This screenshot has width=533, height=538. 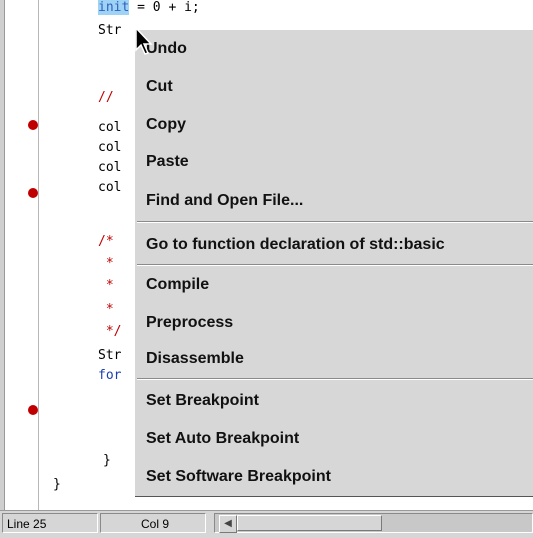 I want to click on menu-item-set-software-breakpoint: Set Software Breakpoint, so click(x=334, y=477).